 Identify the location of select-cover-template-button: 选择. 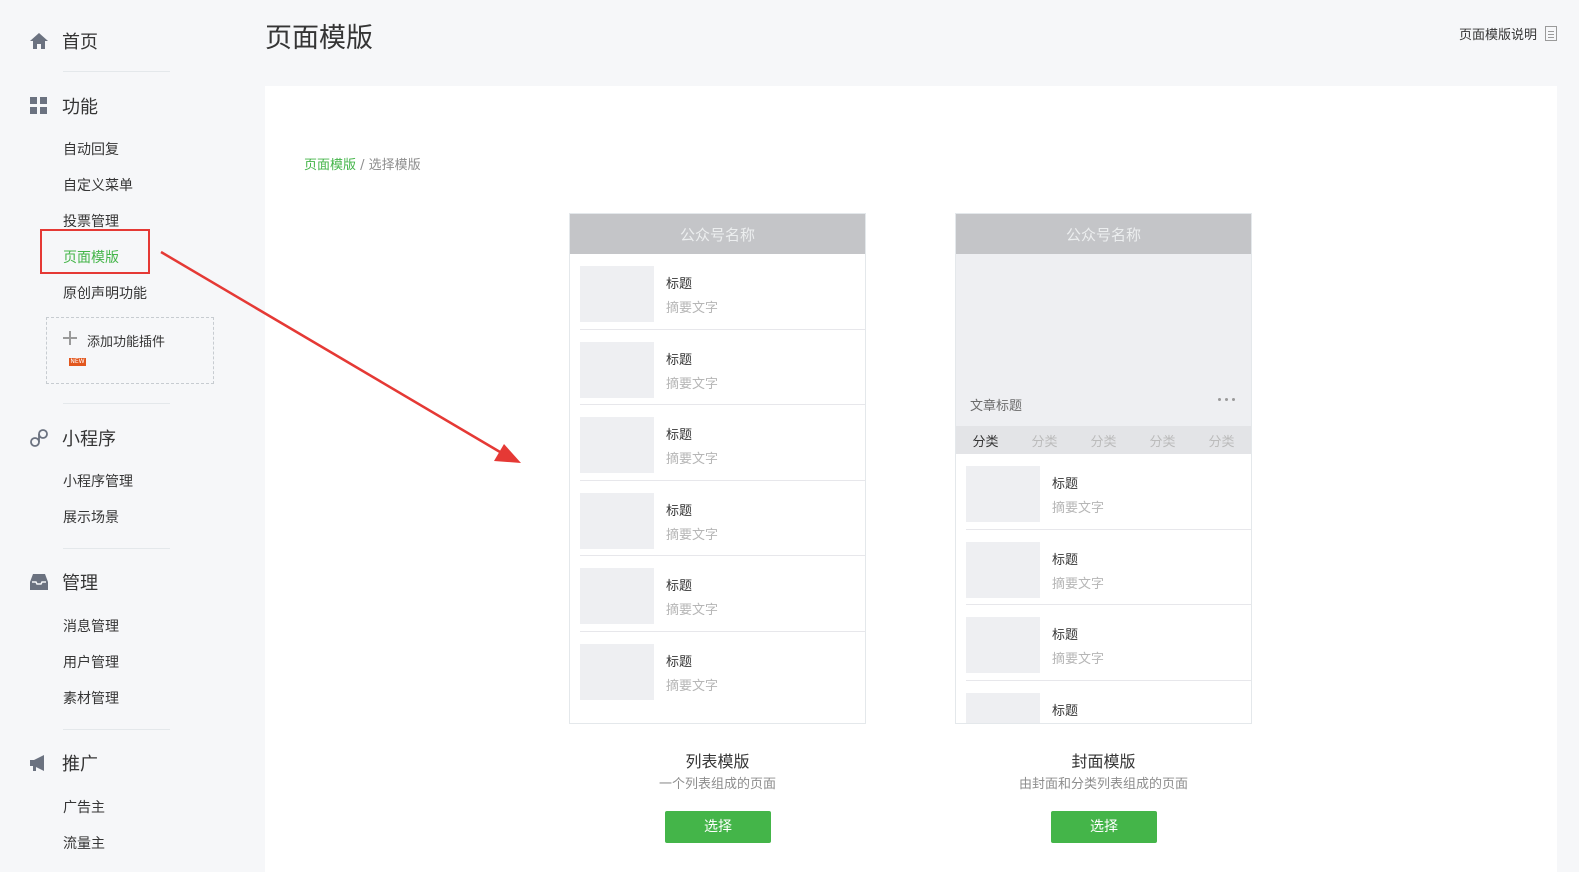
(1104, 827).